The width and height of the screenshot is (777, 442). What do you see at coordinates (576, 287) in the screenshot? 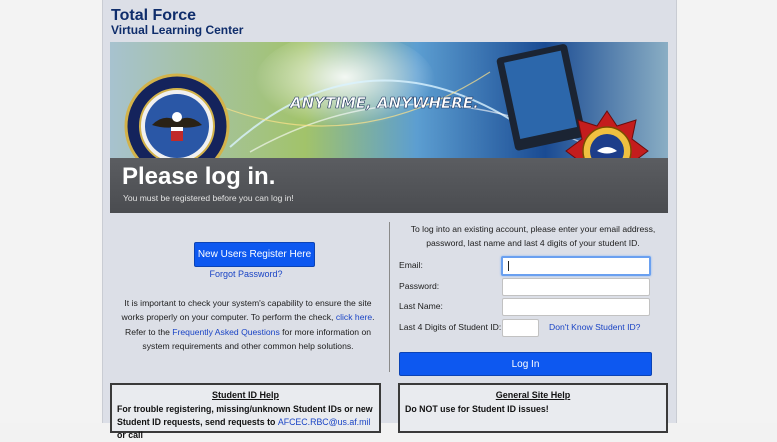
I see `password-field` at bounding box center [576, 287].